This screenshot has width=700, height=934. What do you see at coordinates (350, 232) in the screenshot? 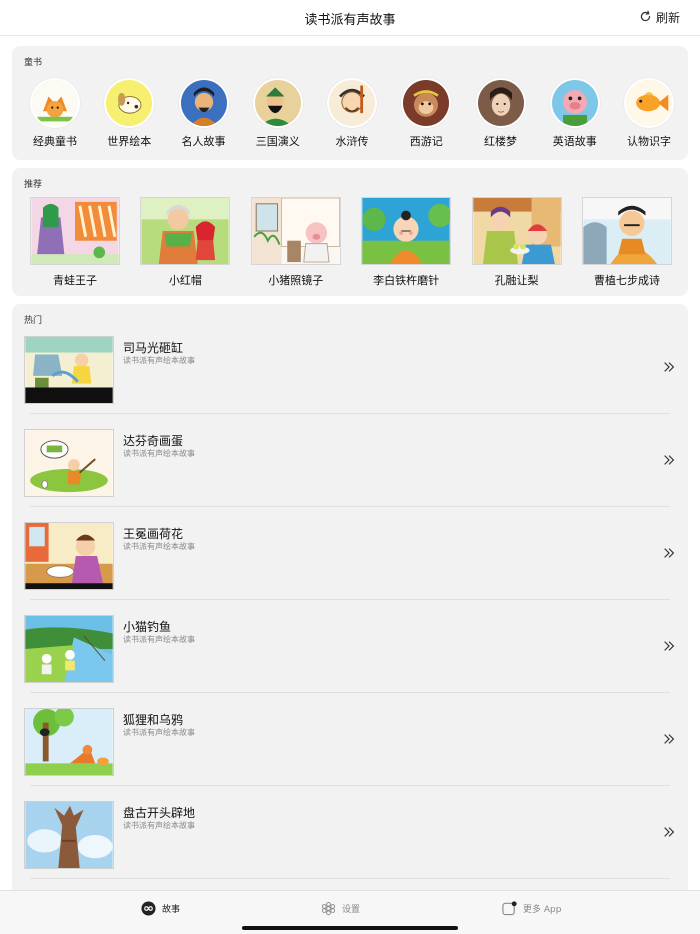
I see `recommend-section: 推荐 青蛙王子 小红帽 小猪照镜子 李白铁杵磨针 孔融让梨 曹植七步成诗` at bounding box center [350, 232].